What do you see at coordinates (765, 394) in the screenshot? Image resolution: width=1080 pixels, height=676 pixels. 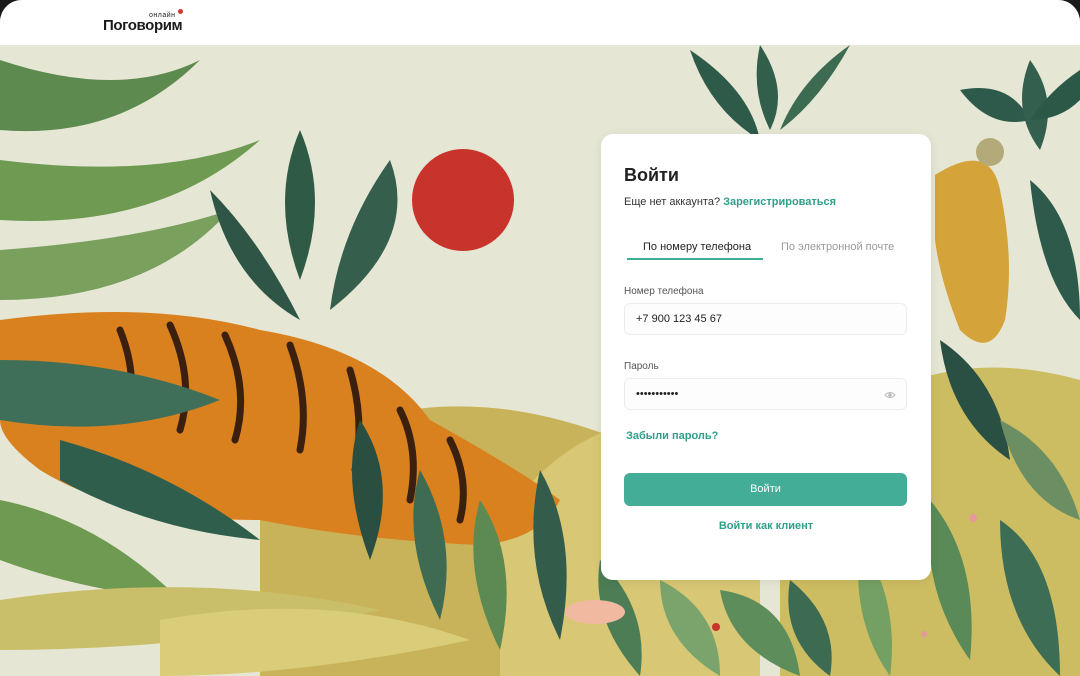 I see `password-input: •••••••••••` at bounding box center [765, 394].